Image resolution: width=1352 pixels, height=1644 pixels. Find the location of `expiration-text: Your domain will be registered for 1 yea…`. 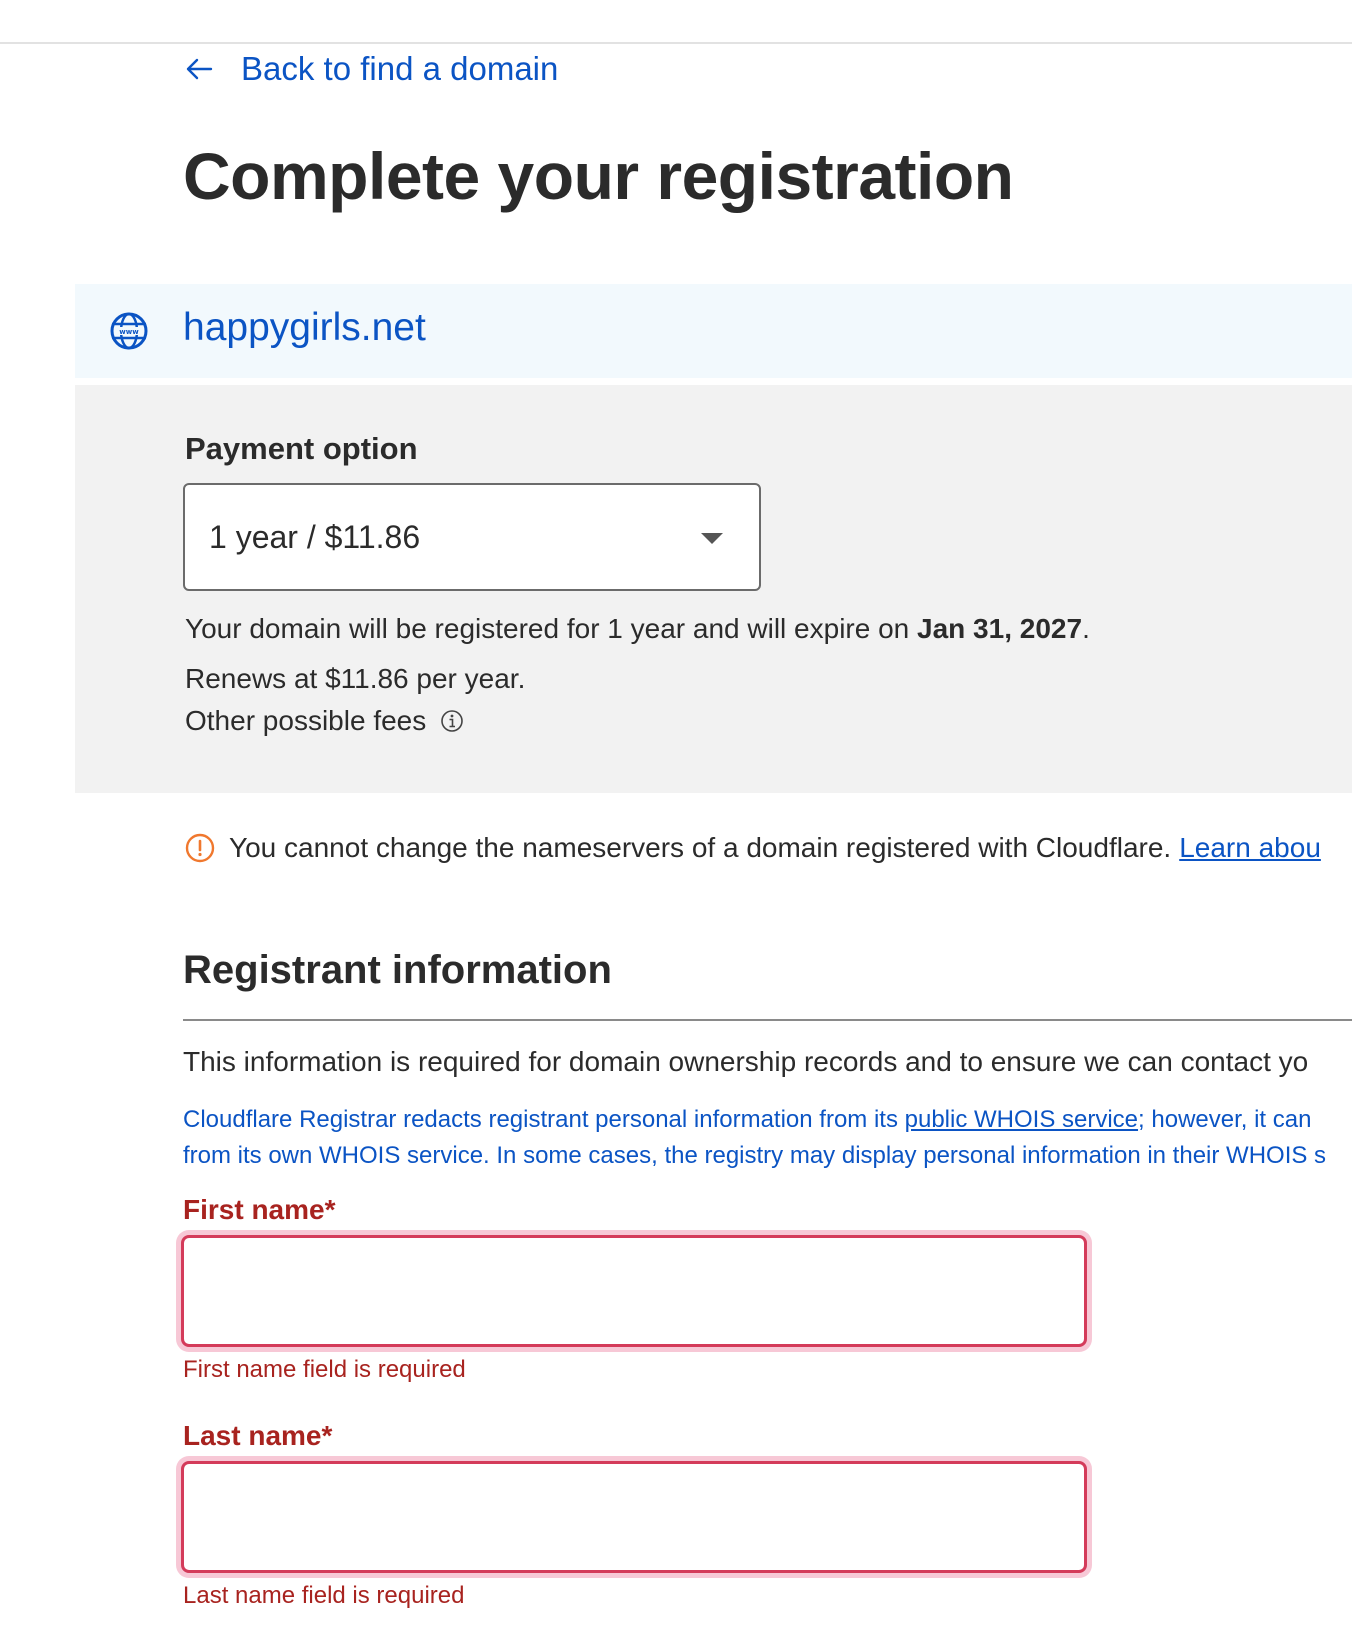

expiration-text: Your domain will be registered for 1 yea… is located at coordinates (637, 629).